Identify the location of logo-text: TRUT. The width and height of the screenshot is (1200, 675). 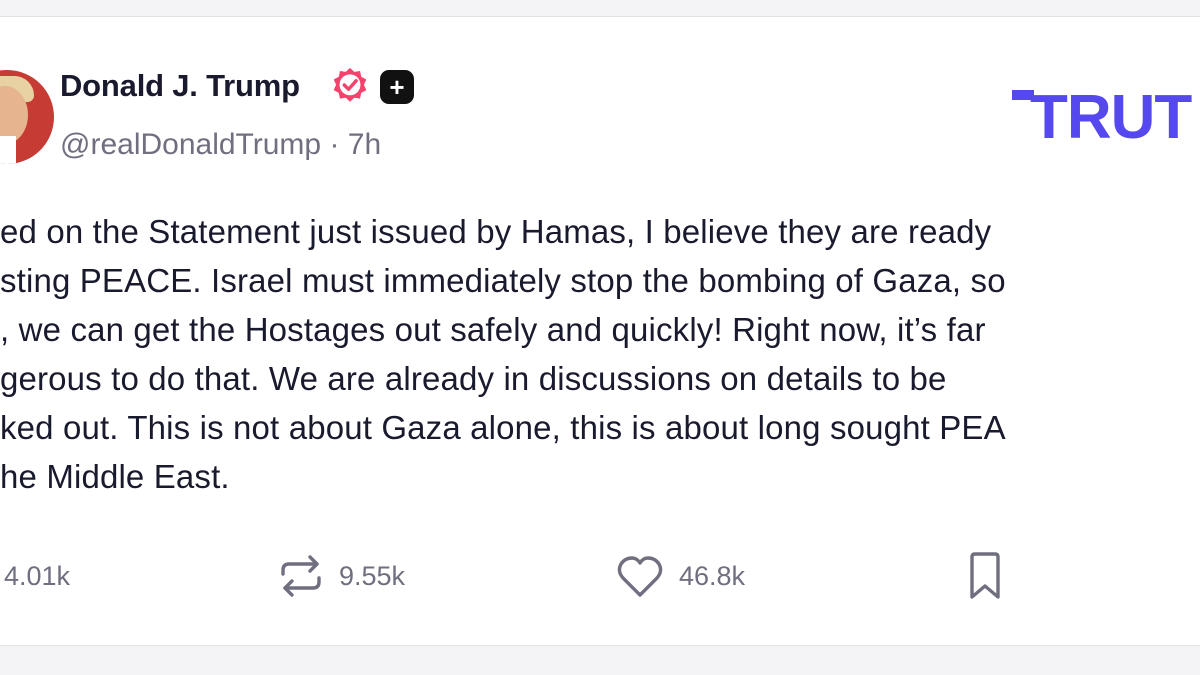
(1111, 117).